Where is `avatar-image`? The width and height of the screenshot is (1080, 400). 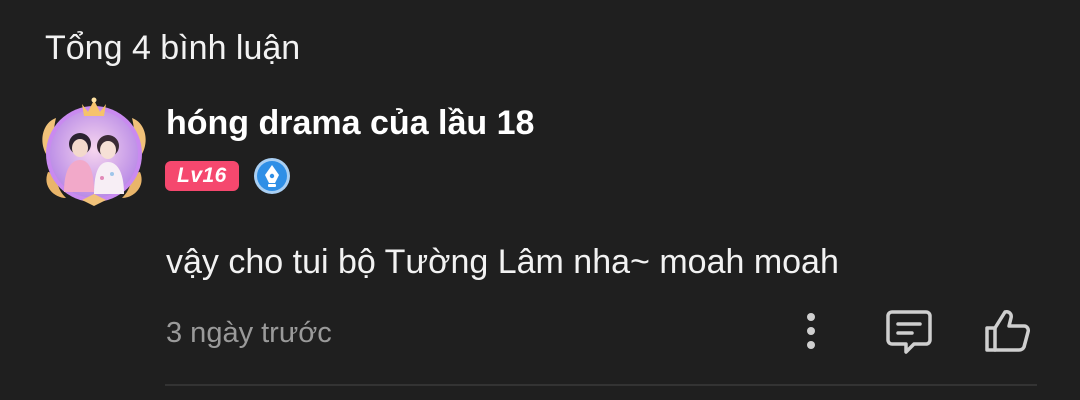 avatar-image is located at coordinates (94, 151).